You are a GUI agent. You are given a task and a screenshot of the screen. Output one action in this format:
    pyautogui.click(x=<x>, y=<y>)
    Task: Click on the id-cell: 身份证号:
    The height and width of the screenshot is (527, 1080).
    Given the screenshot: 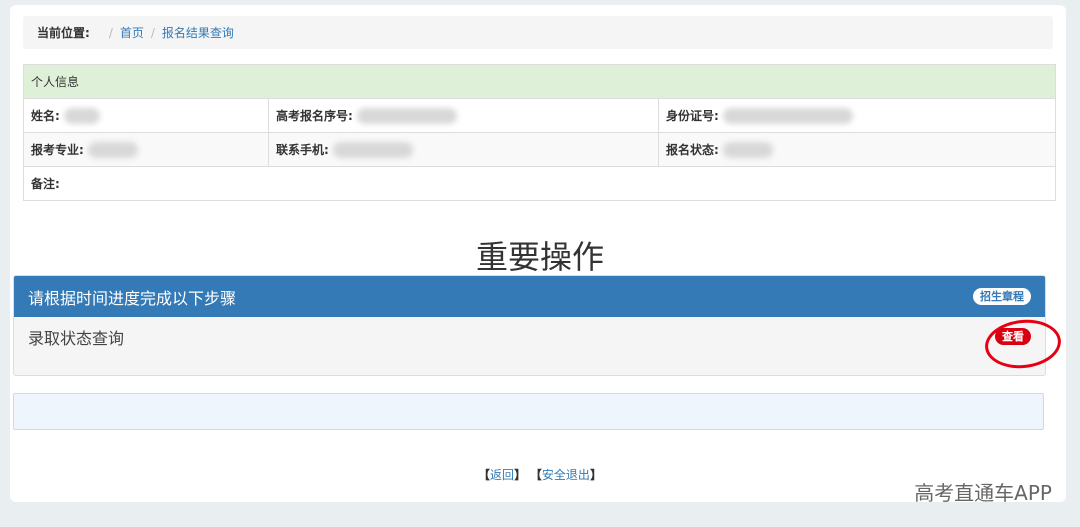 What is the action you would take?
    pyautogui.click(x=857, y=115)
    